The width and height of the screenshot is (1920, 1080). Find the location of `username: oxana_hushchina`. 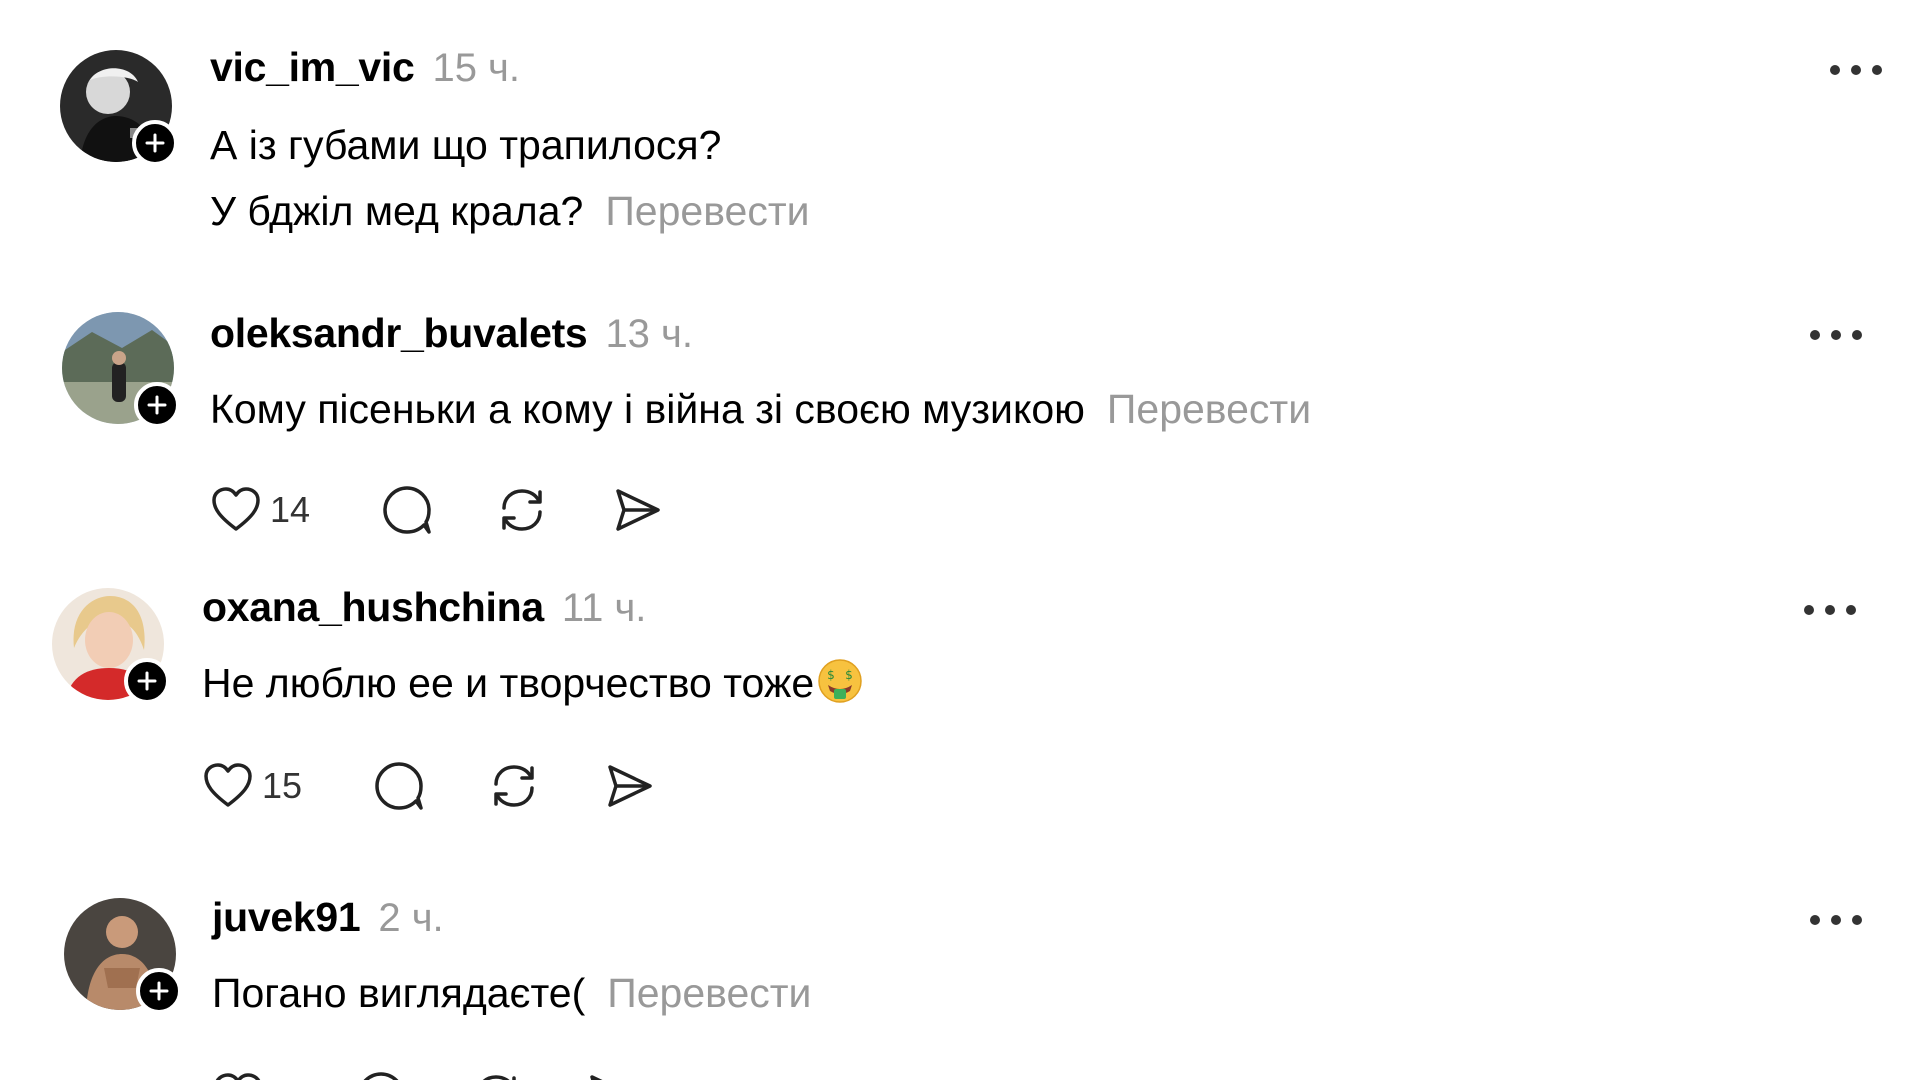

username: oxana_hushchina is located at coordinates (373, 607).